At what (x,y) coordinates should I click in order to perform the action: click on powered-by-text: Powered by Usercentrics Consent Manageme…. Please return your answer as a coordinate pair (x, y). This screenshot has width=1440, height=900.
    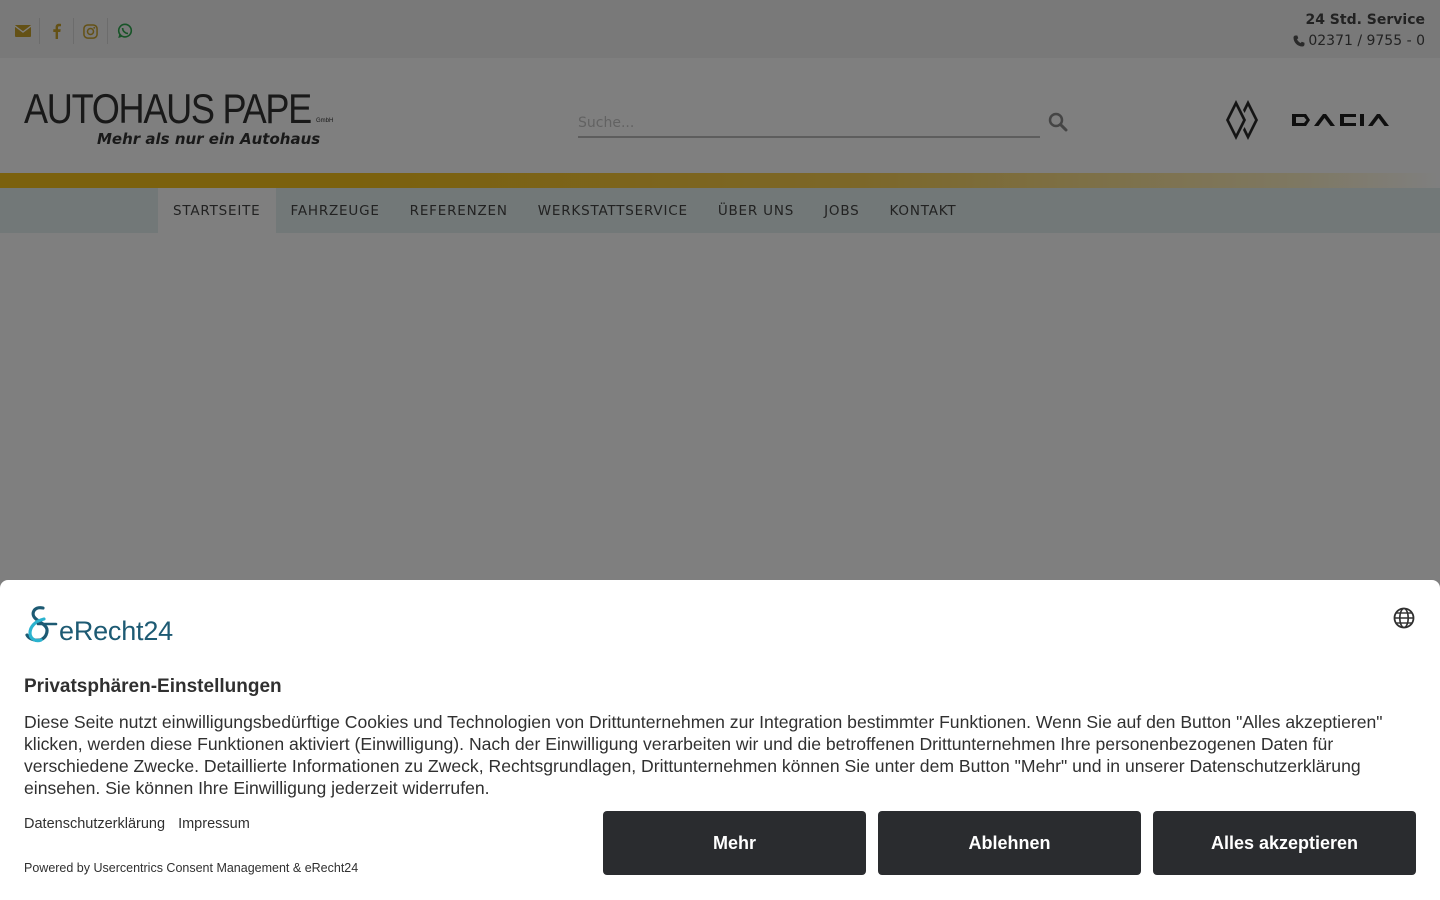
    Looking at the image, I should click on (191, 868).